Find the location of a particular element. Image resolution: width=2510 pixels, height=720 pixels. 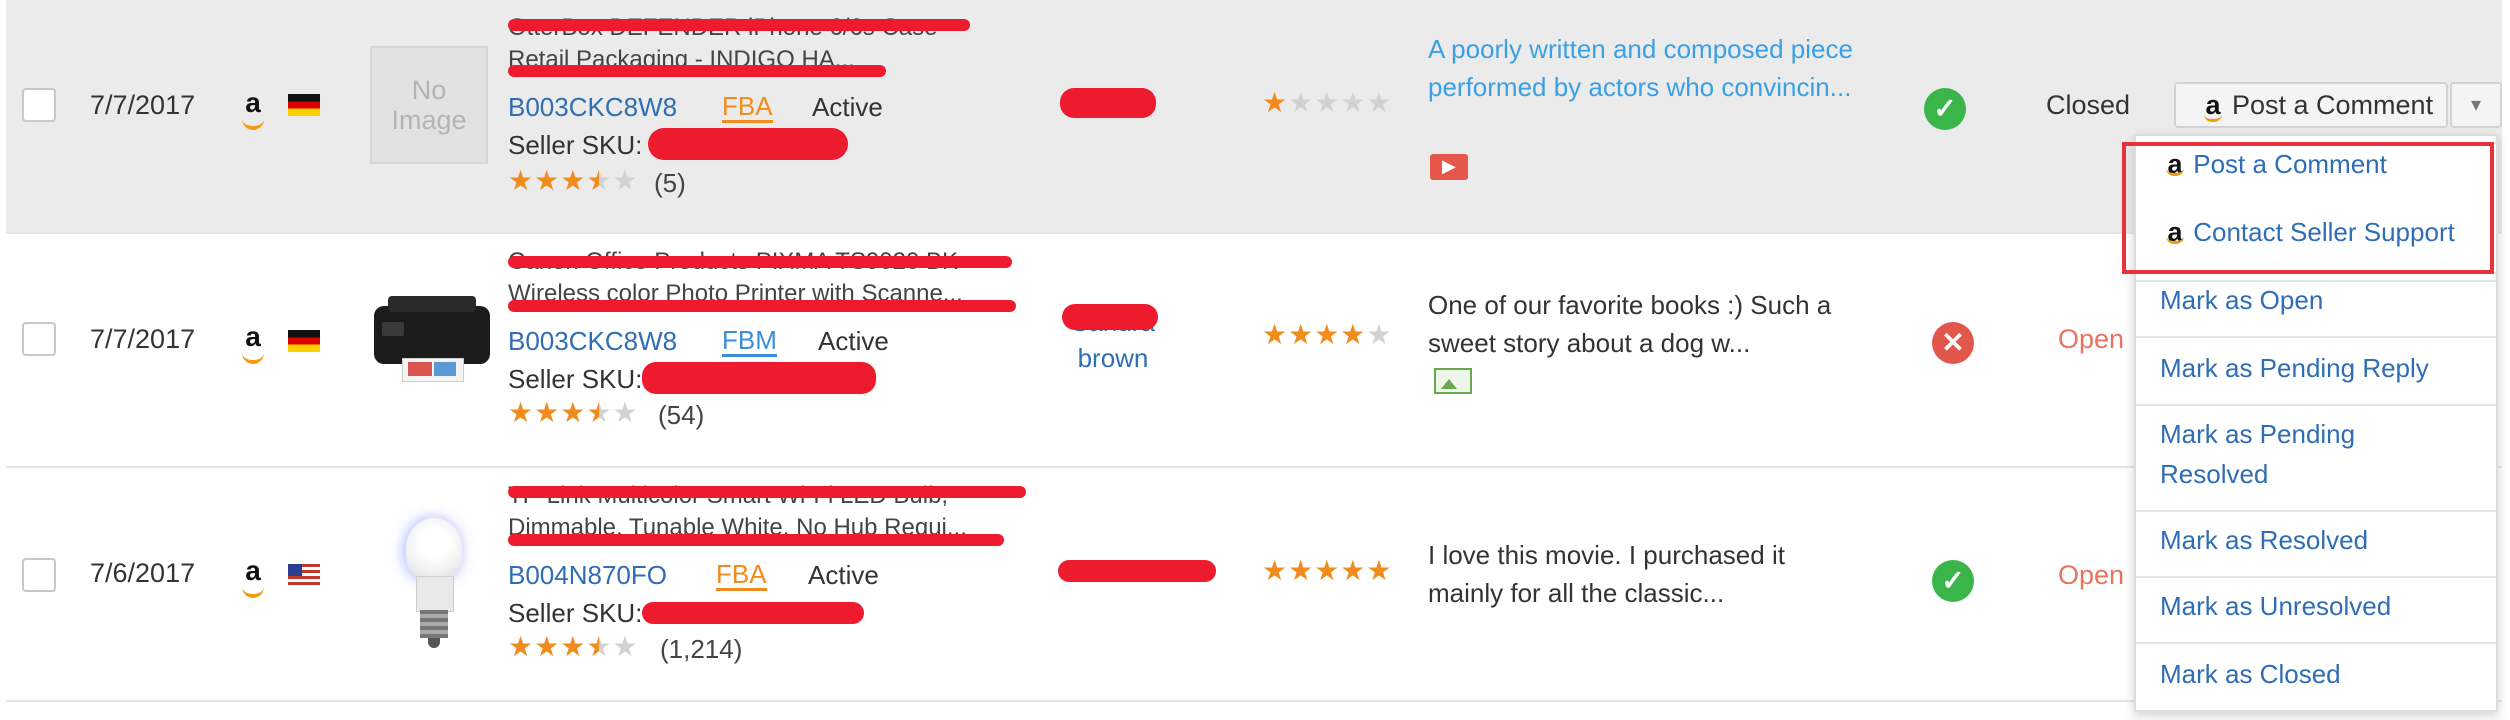

star-icon: ★★★★★ is located at coordinates (1327, 570).